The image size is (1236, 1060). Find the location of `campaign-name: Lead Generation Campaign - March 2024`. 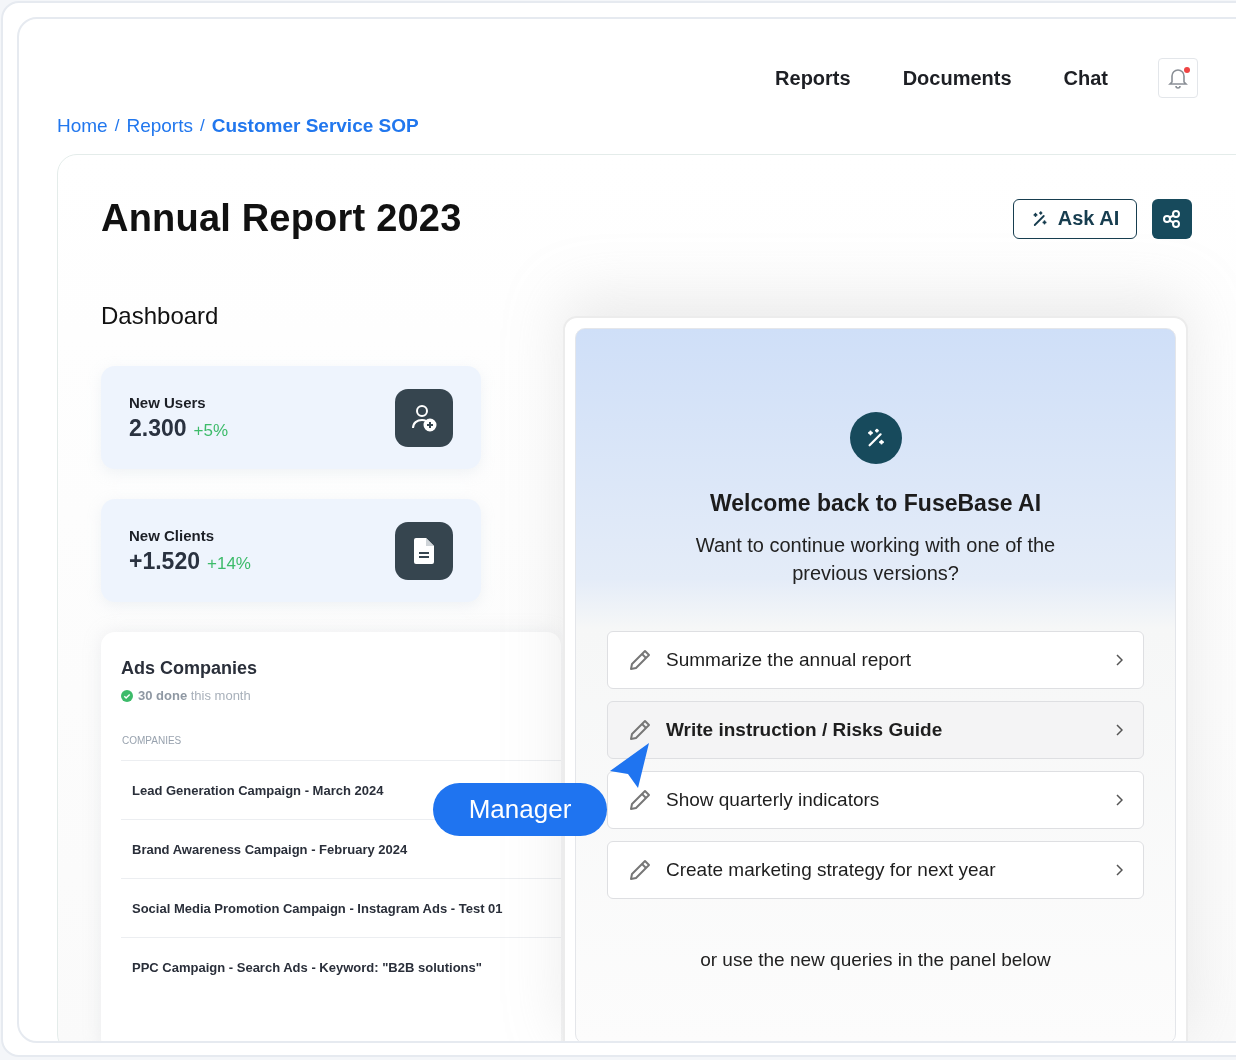

campaign-name: Lead Generation Campaign - March 2024 is located at coordinates (258, 790).